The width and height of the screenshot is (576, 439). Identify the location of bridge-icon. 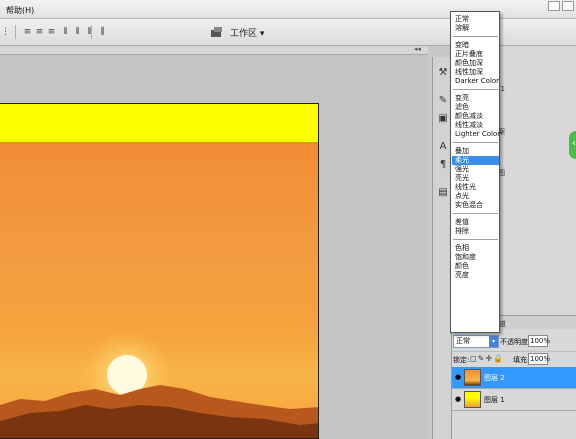
(217, 32).